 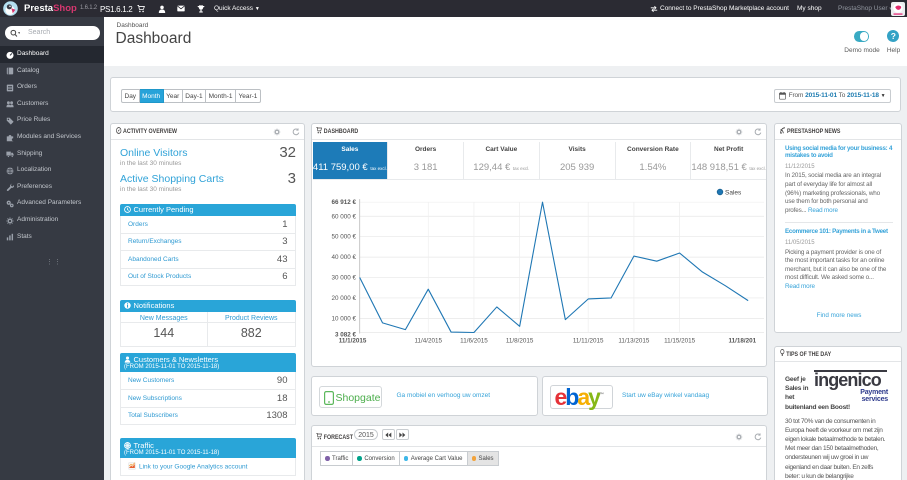 I want to click on svg-text: 11/6/2015, so click(x=474, y=341).